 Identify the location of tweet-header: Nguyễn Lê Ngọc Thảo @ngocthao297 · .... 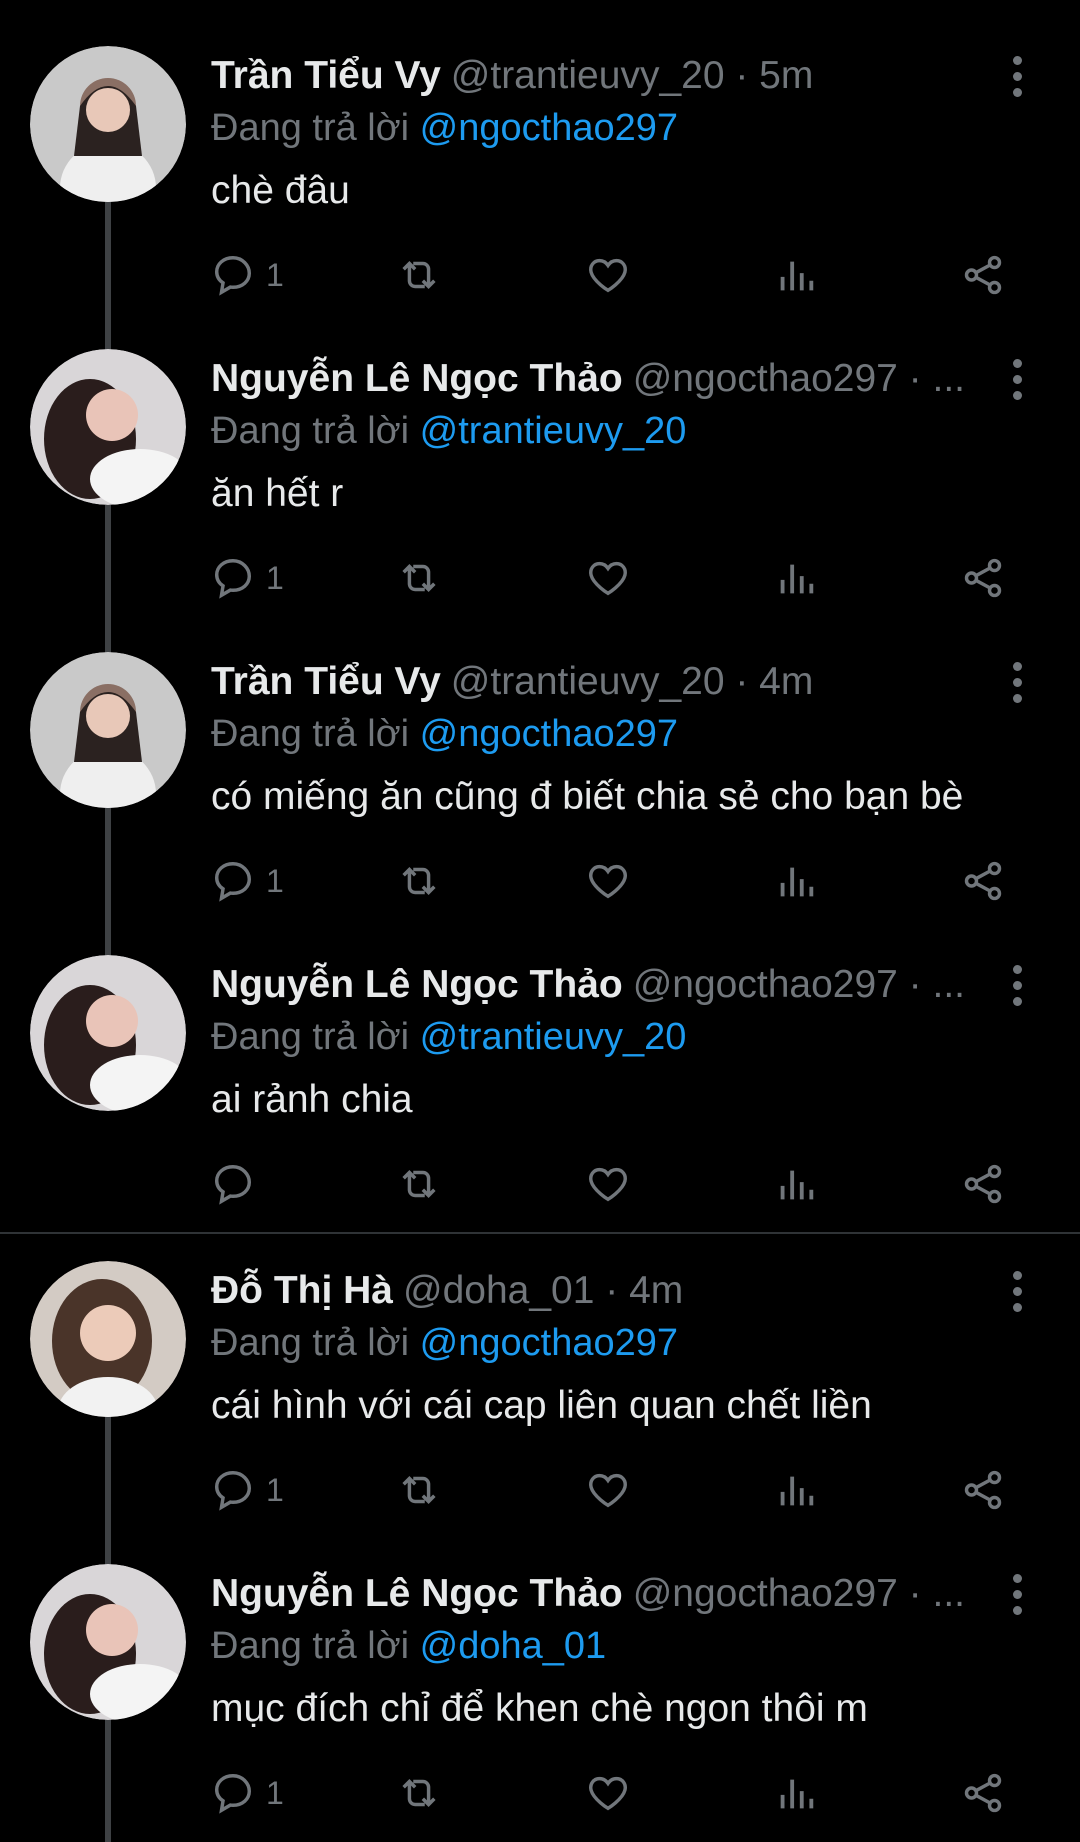
(596, 985).